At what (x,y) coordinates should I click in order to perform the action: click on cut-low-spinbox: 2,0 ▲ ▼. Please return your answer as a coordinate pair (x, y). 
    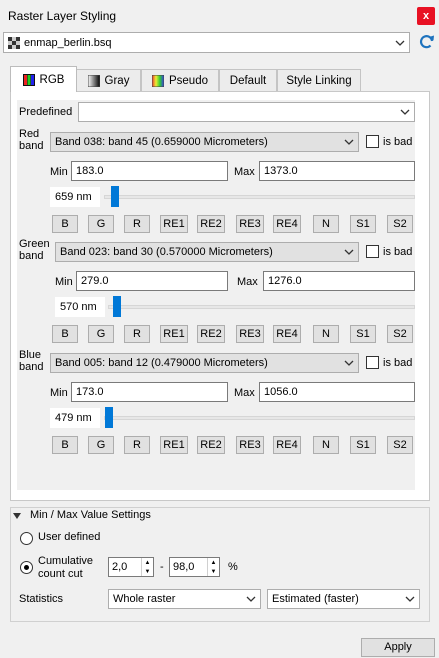
    Looking at the image, I should click on (131, 567).